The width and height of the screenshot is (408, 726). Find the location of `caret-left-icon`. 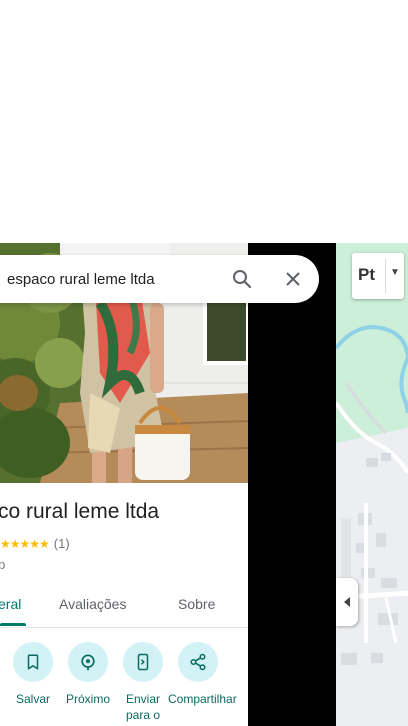

caret-left-icon is located at coordinates (347, 602).